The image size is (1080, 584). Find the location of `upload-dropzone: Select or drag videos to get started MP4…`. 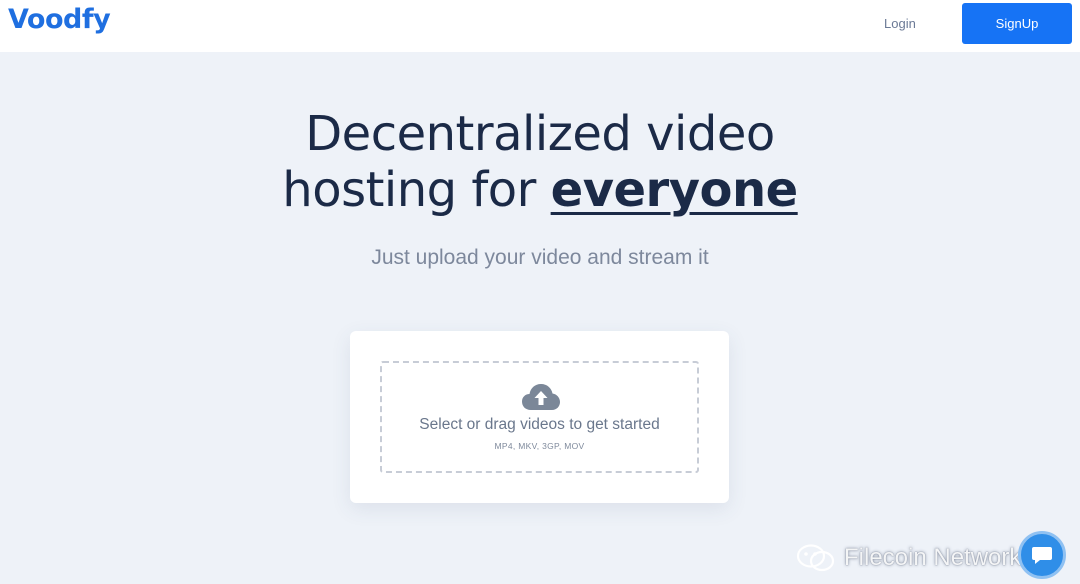

upload-dropzone: Select or drag videos to get started MP4… is located at coordinates (539, 417).